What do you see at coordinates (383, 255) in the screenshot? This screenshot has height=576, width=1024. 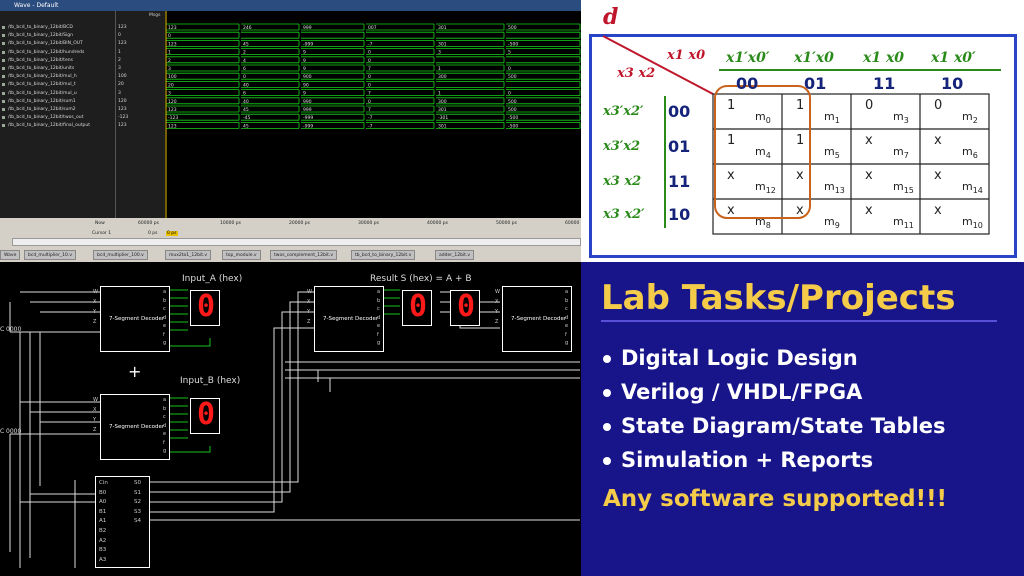 I see `editor-tab: tb_bcd_to_binary_12bit.v` at bounding box center [383, 255].